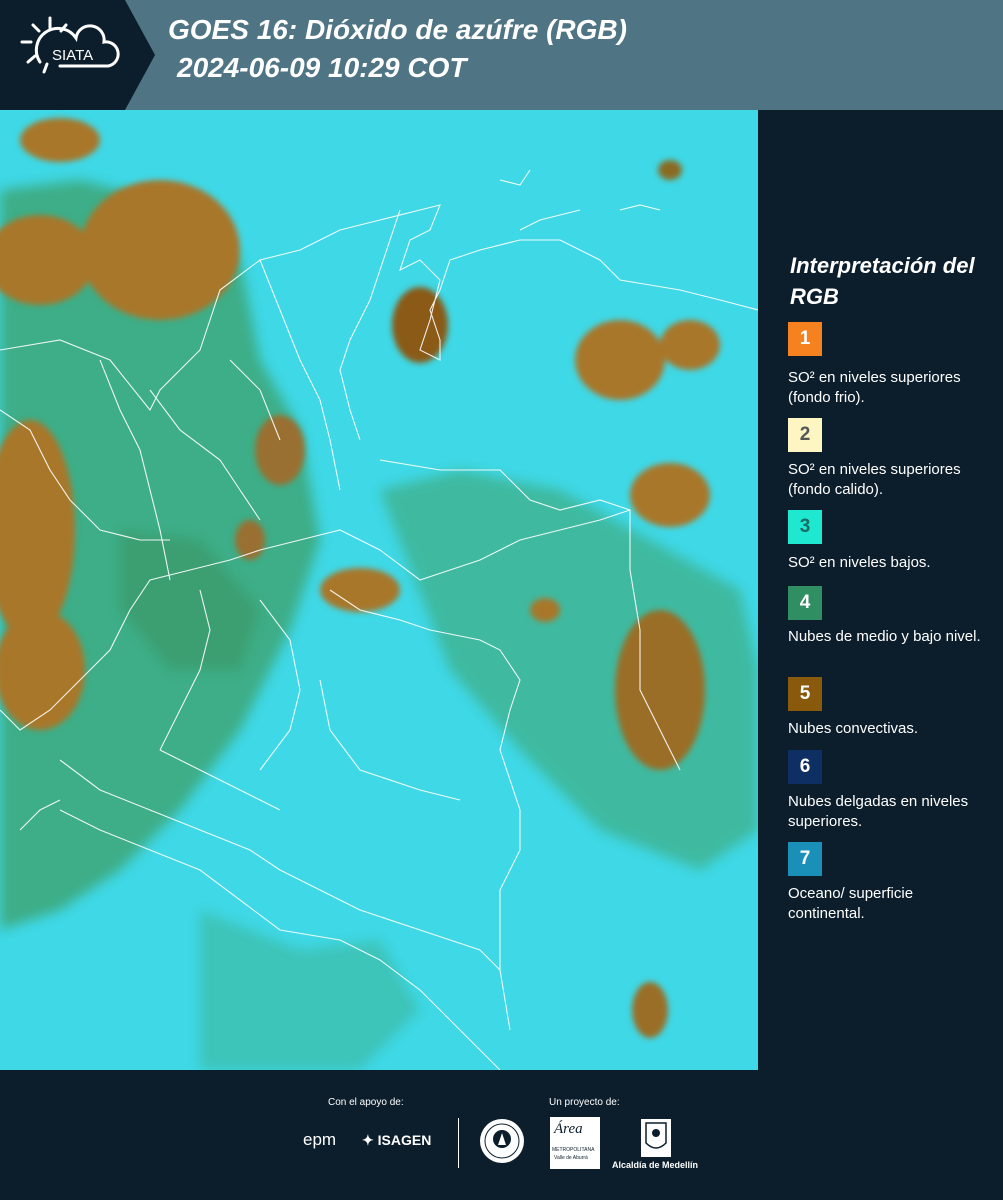 This screenshot has width=1003, height=1200. Describe the element at coordinates (72, 55) in the screenshot. I see `logo-text: SIATA` at that location.